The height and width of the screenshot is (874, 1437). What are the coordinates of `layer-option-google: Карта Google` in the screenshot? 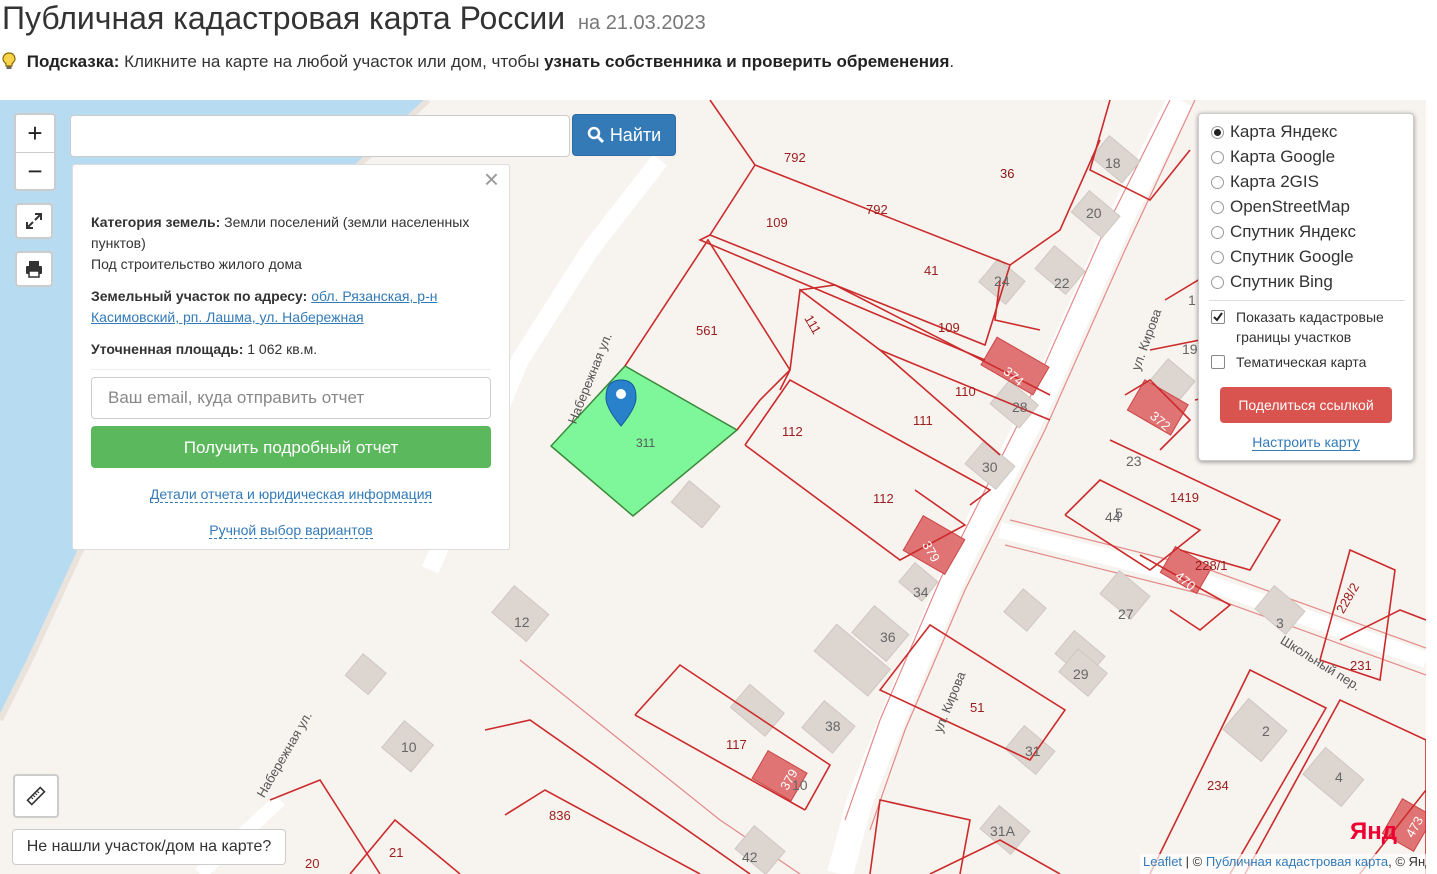 It's located at (1273, 157).